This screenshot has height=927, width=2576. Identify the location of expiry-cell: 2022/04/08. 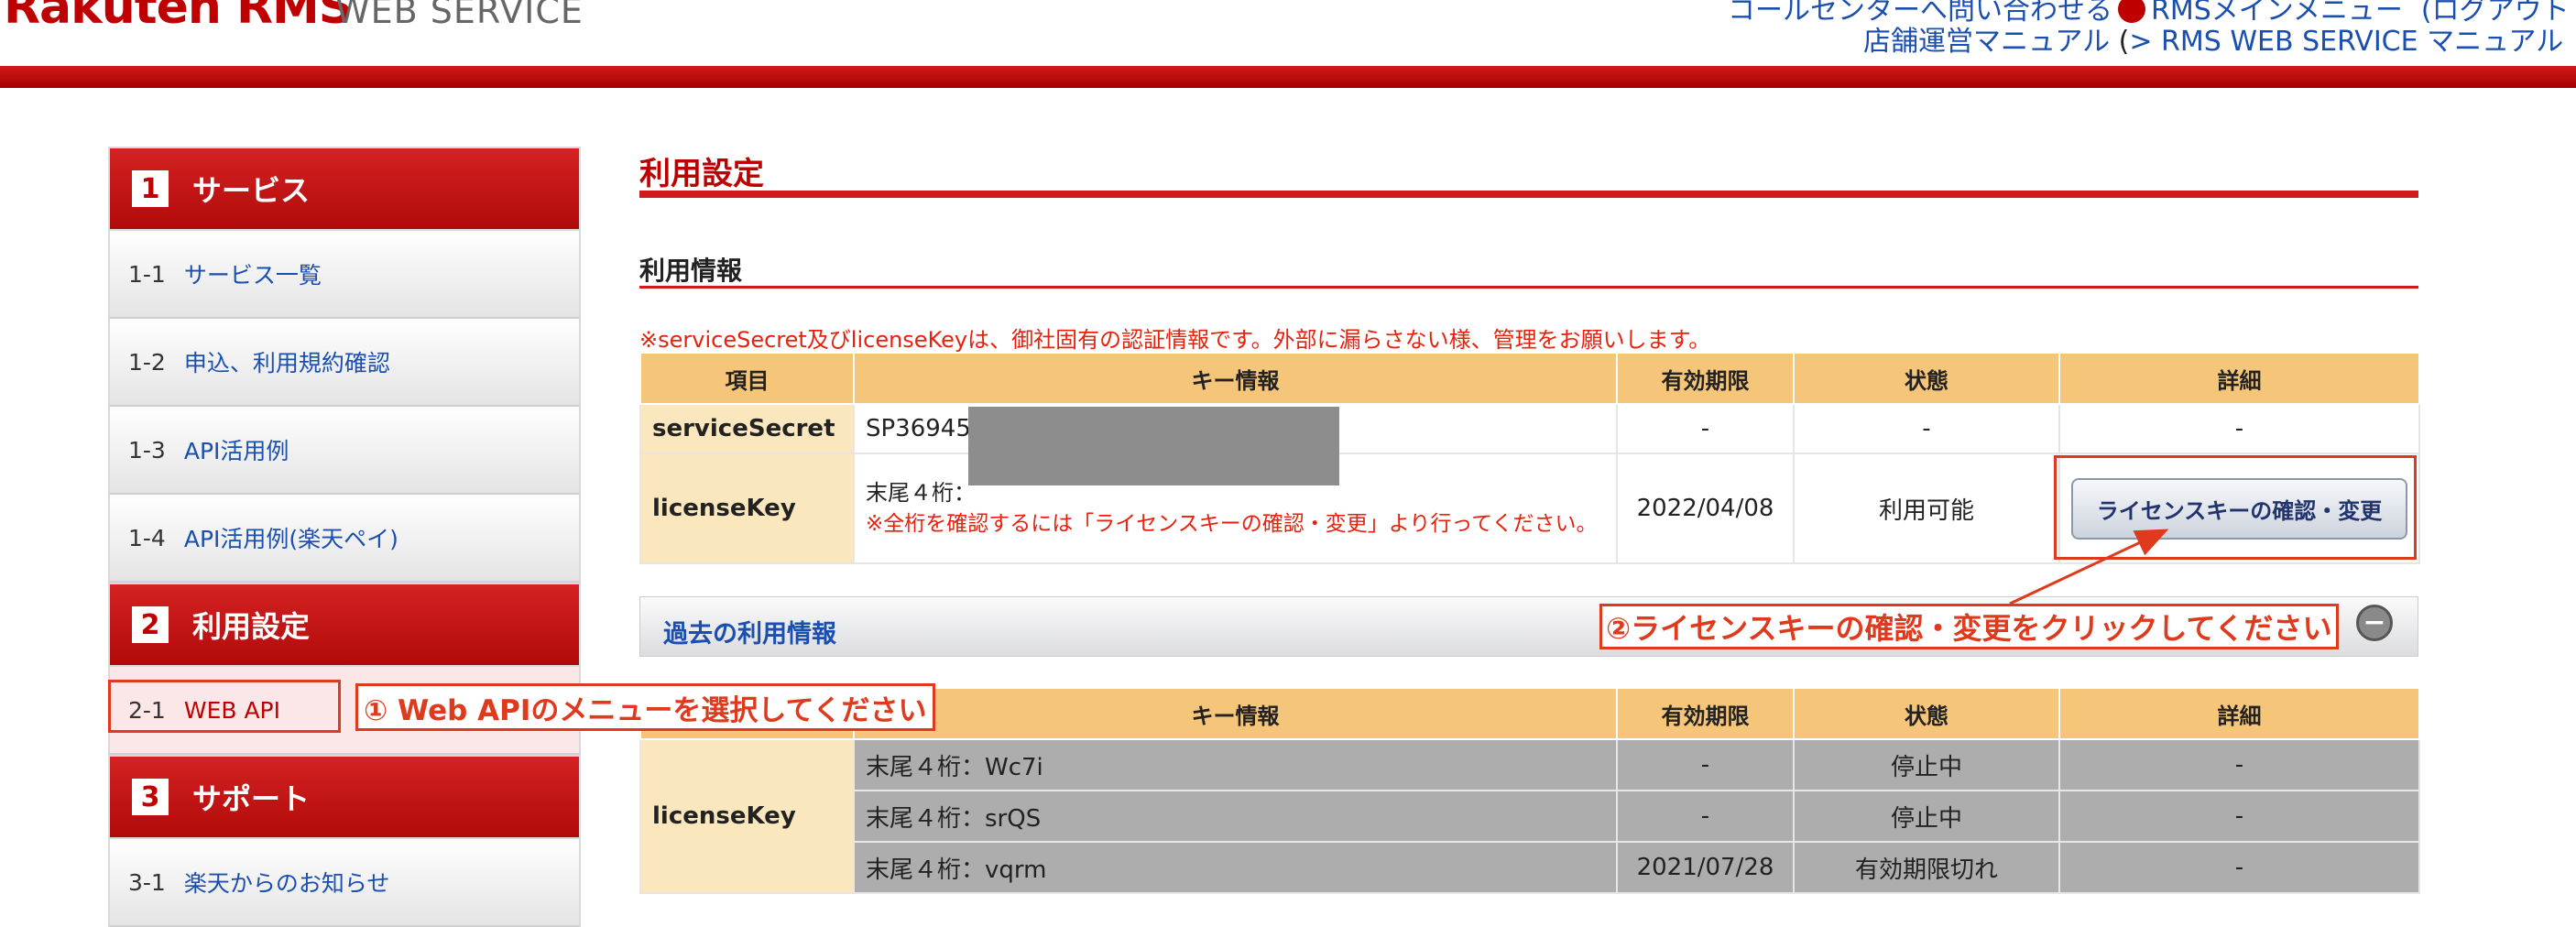
(1706, 509).